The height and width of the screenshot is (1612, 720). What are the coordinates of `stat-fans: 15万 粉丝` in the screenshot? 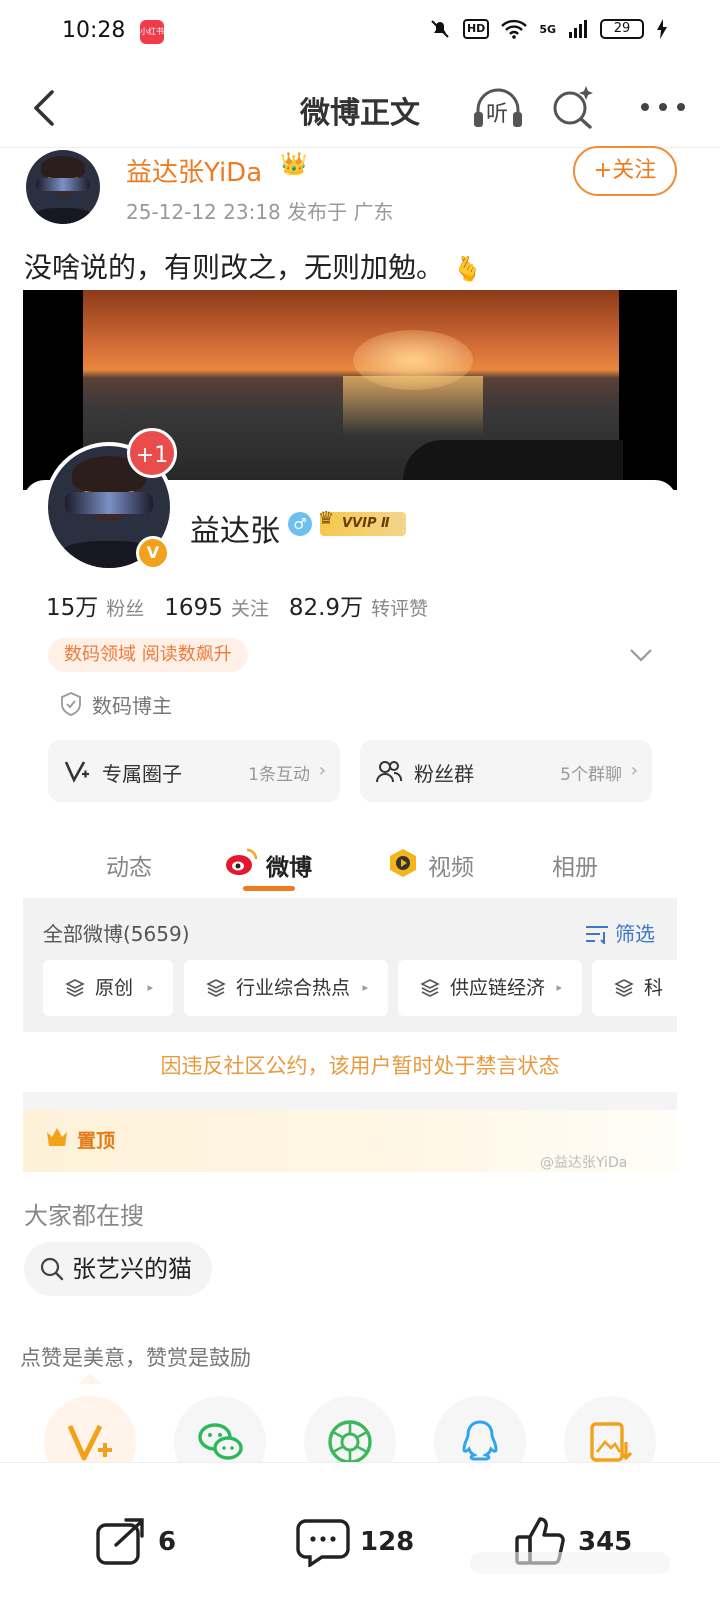 It's located at (95, 605).